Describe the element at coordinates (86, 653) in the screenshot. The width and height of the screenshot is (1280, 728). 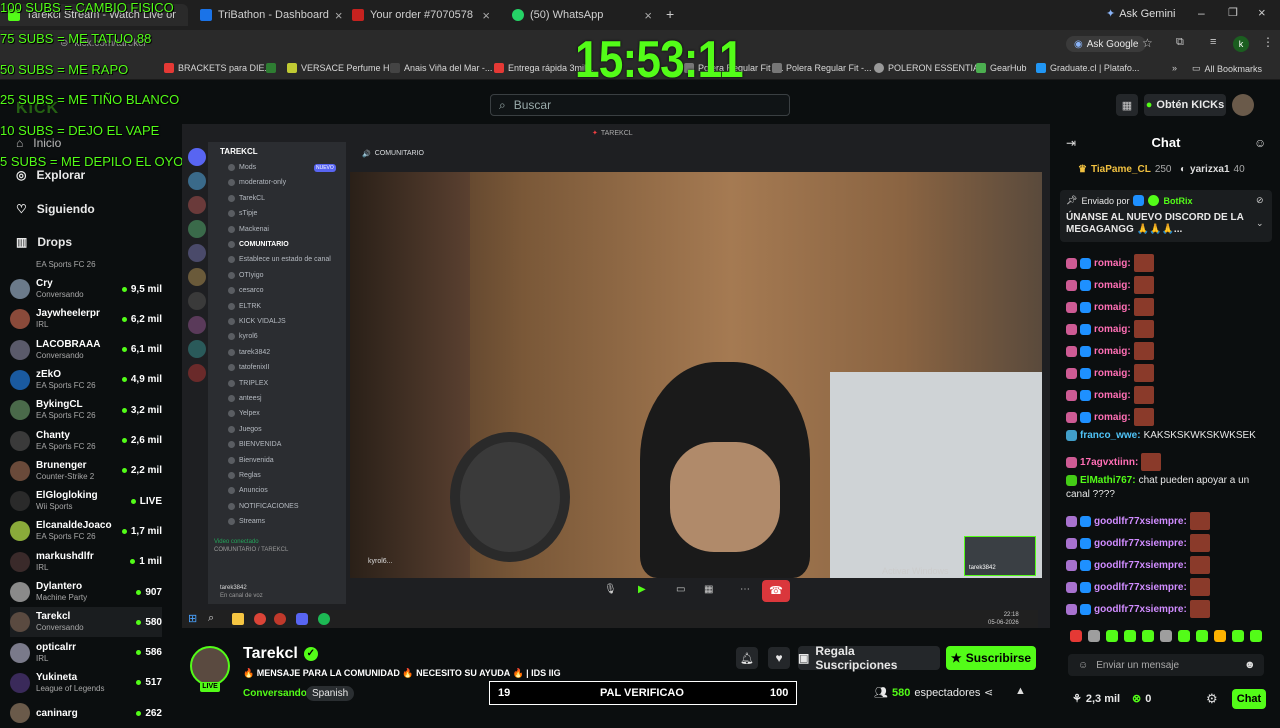
I see `sidebar-channel-item: opticalrr IRL 586` at that location.